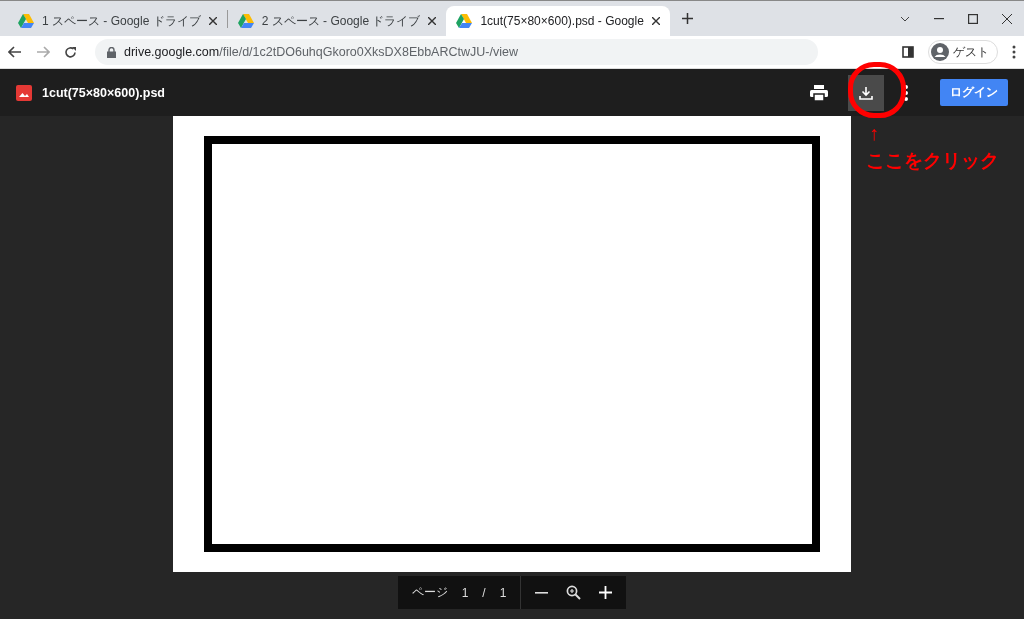 The image size is (1024, 619). What do you see at coordinates (24, 92) in the screenshot?
I see `image-file-icon` at bounding box center [24, 92].